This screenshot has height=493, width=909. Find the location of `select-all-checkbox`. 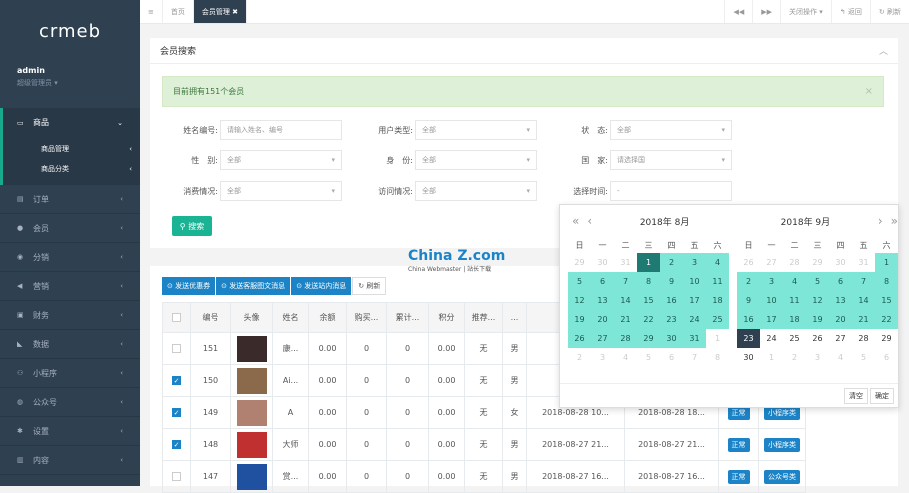

select-all-checkbox is located at coordinates (176, 317).